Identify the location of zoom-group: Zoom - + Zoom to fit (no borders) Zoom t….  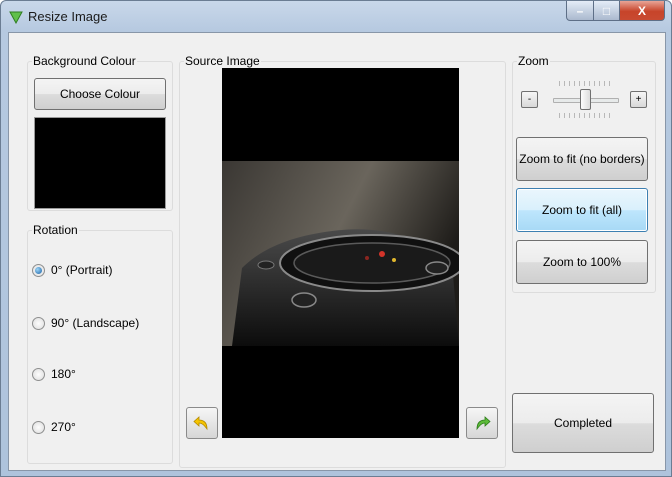
(584, 173).